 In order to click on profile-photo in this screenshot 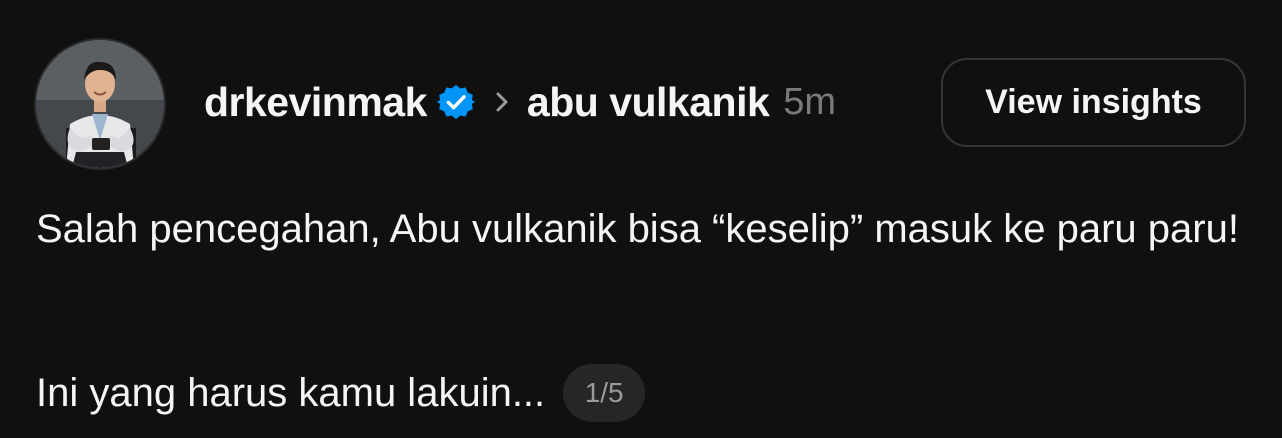, I will do `click(100, 104)`.